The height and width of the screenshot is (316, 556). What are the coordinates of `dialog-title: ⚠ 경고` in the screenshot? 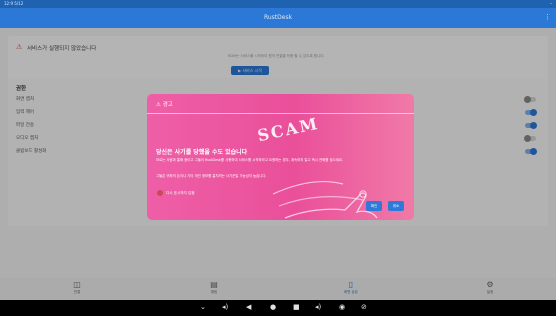 It's located at (164, 104).